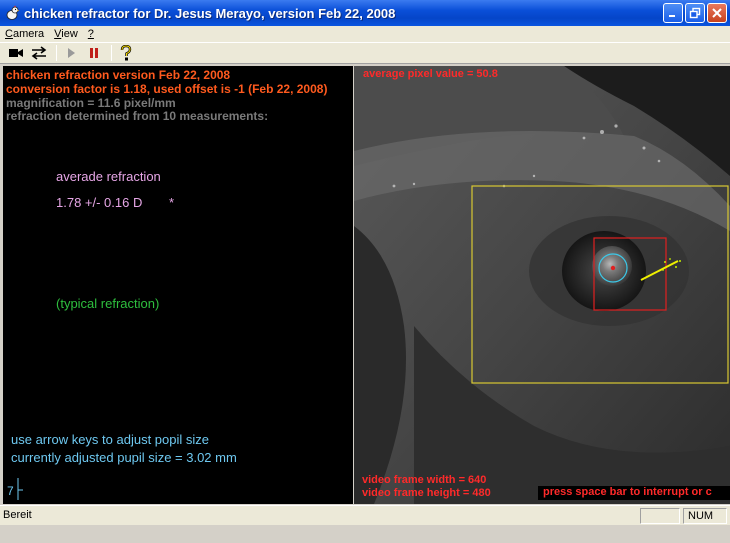 The width and height of the screenshot is (730, 543). What do you see at coordinates (13, 12) in the screenshot?
I see `chicken-app-icon` at bounding box center [13, 12].